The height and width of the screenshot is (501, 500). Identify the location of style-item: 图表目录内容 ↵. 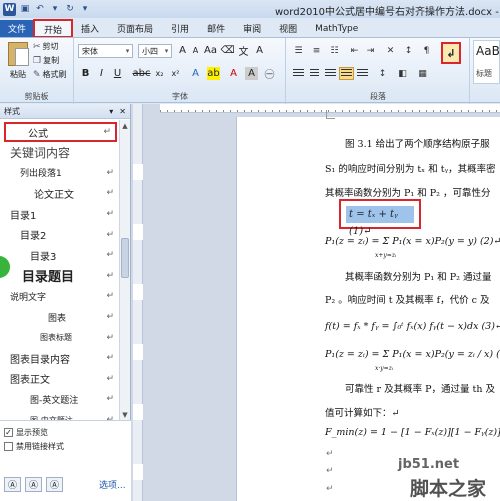
(59, 358).